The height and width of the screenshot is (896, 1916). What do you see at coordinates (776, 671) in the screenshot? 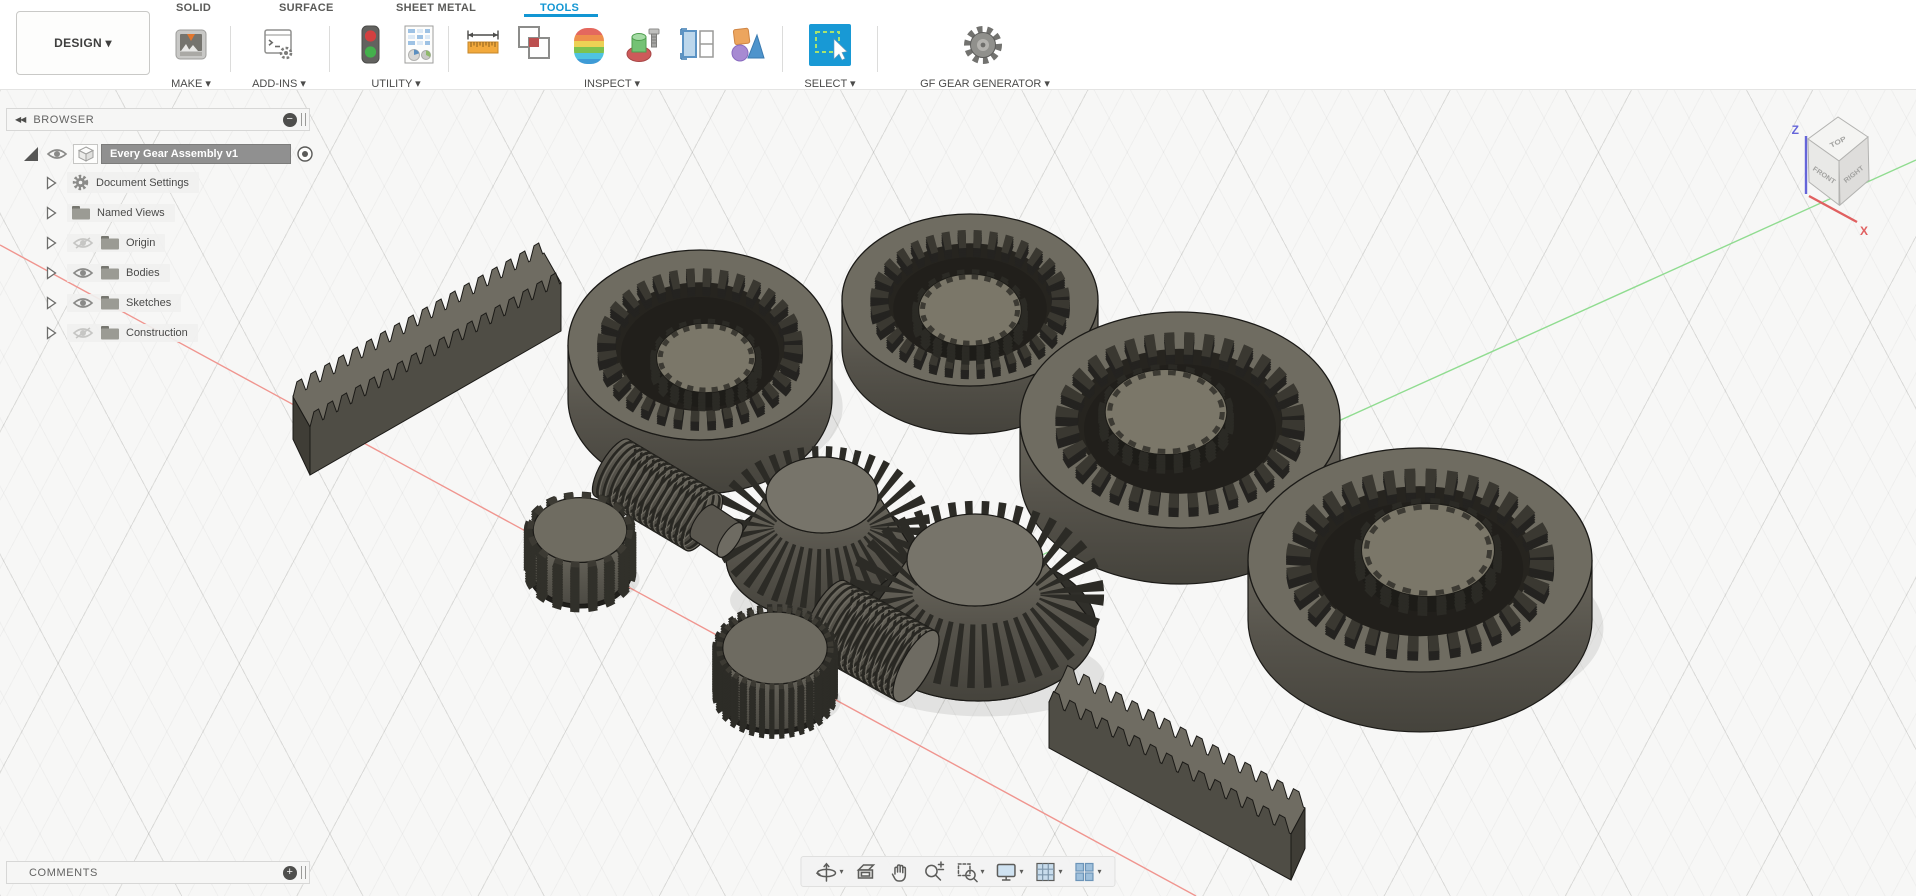
I see `knurled-cylinder-gear` at bounding box center [776, 671].